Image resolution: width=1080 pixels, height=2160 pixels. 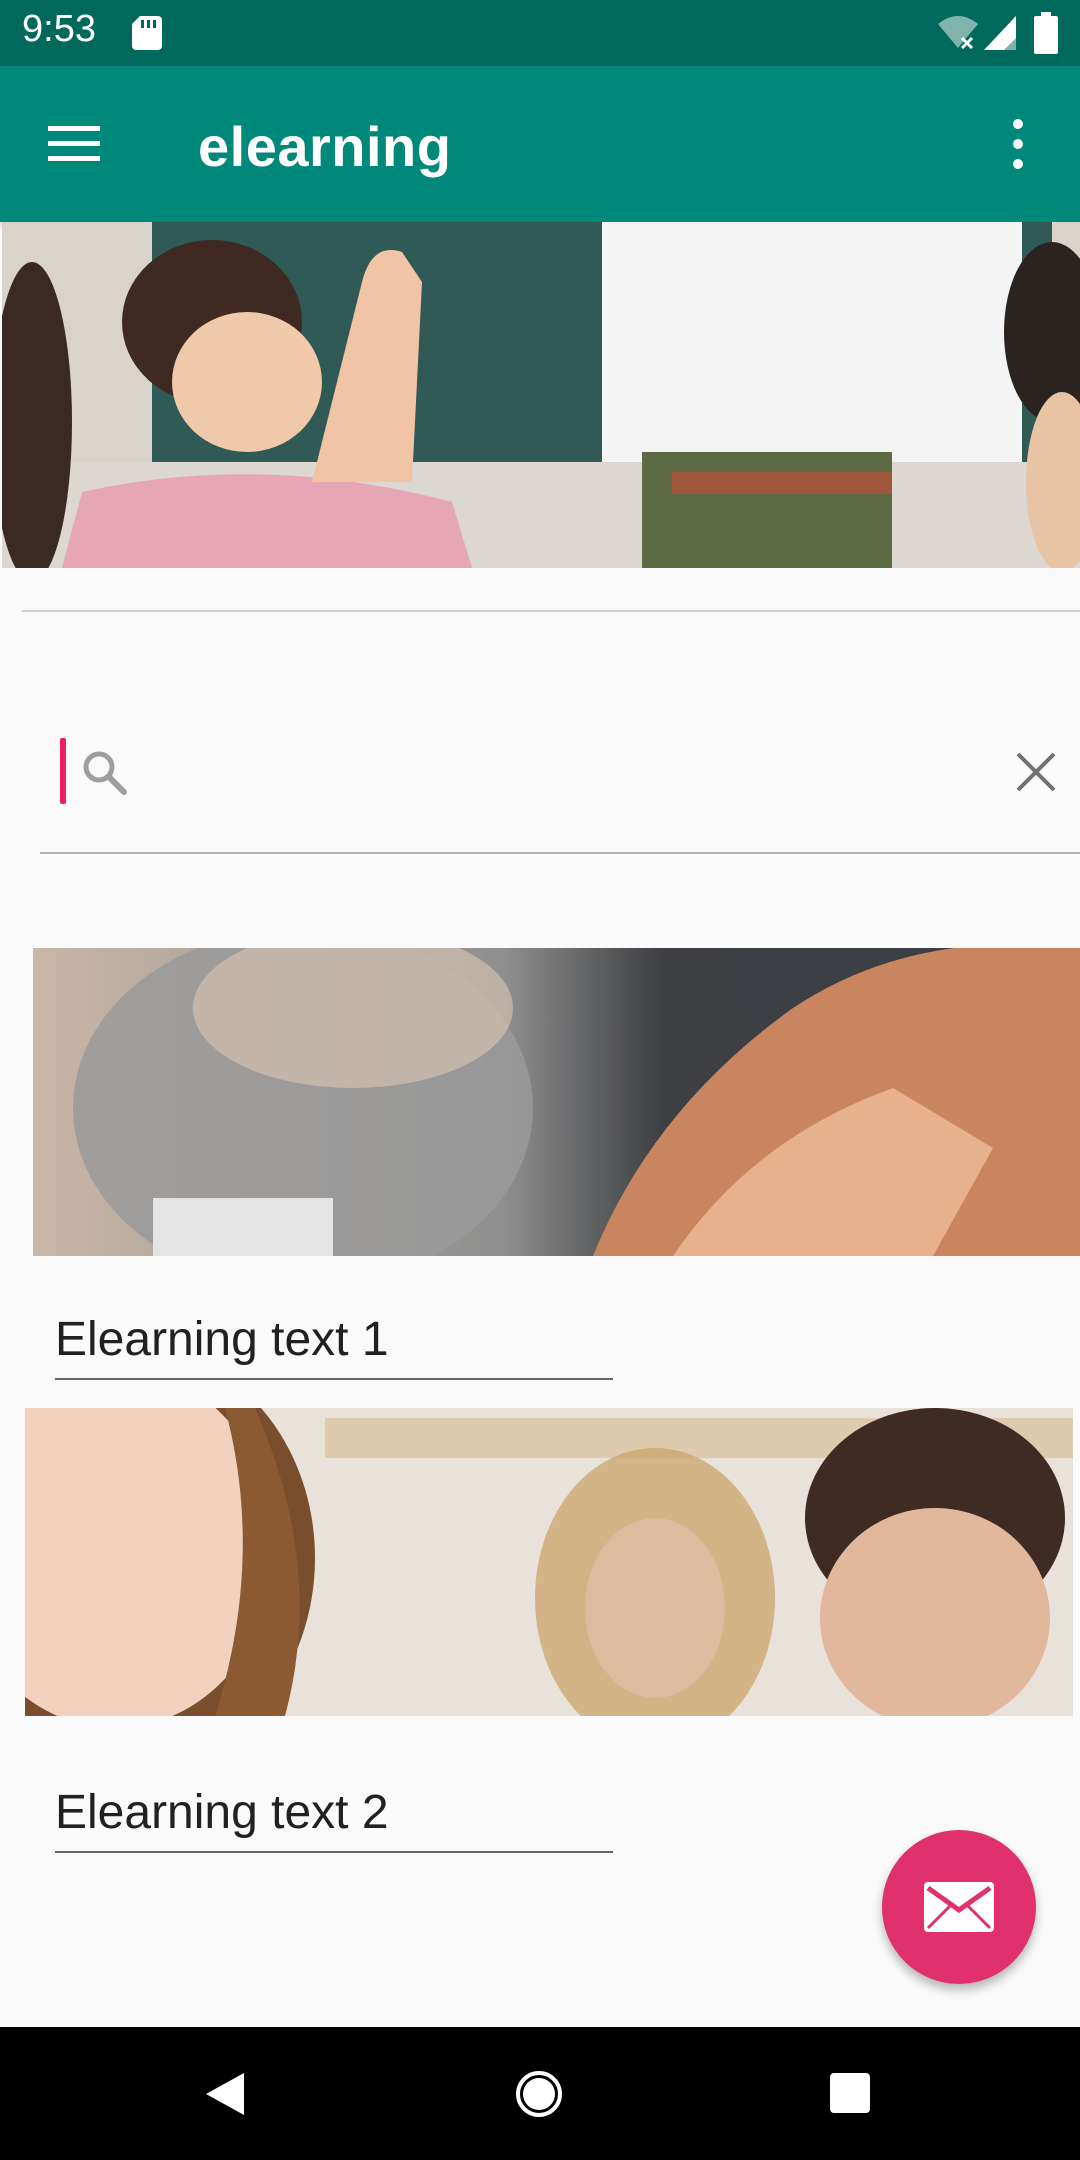 What do you see at coordinates (76, 144) in the screenshot?
I see `menu-icon` at bounding box center [76, 144].